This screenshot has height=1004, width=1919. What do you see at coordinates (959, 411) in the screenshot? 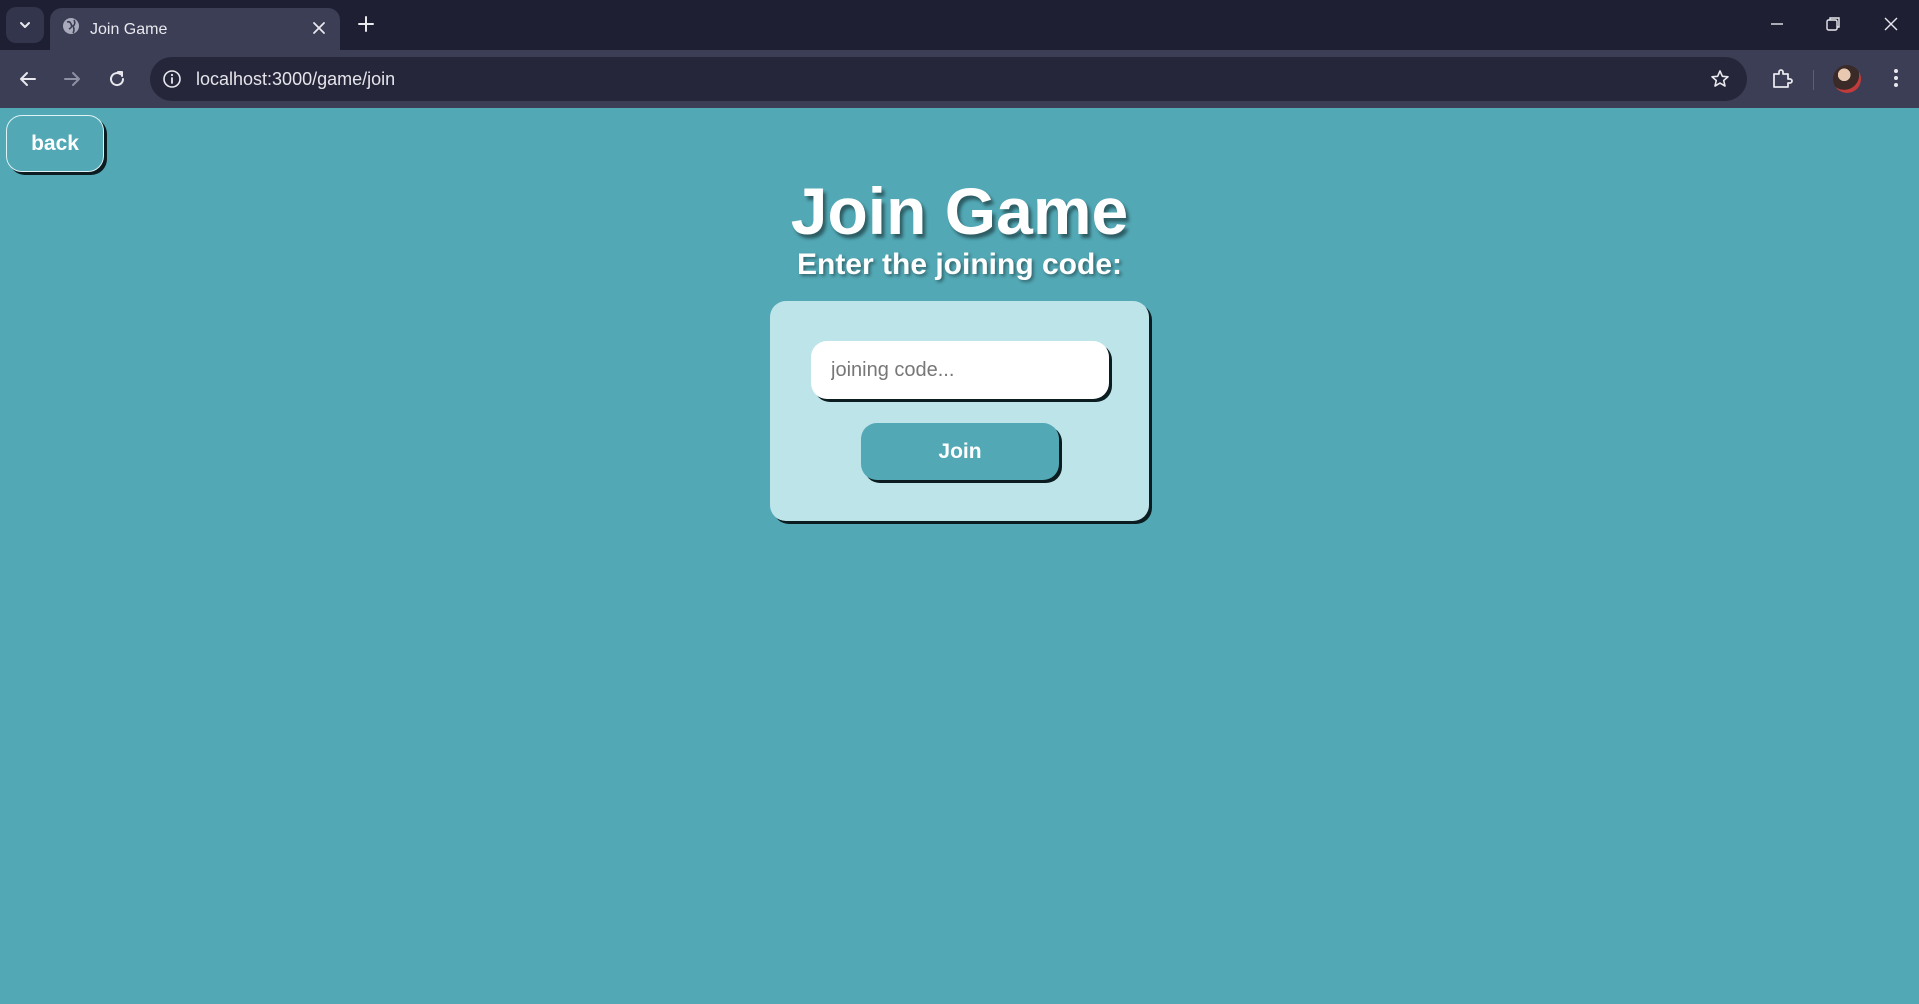
I see `join-form-card: Join` at bounding box center [959, 411].